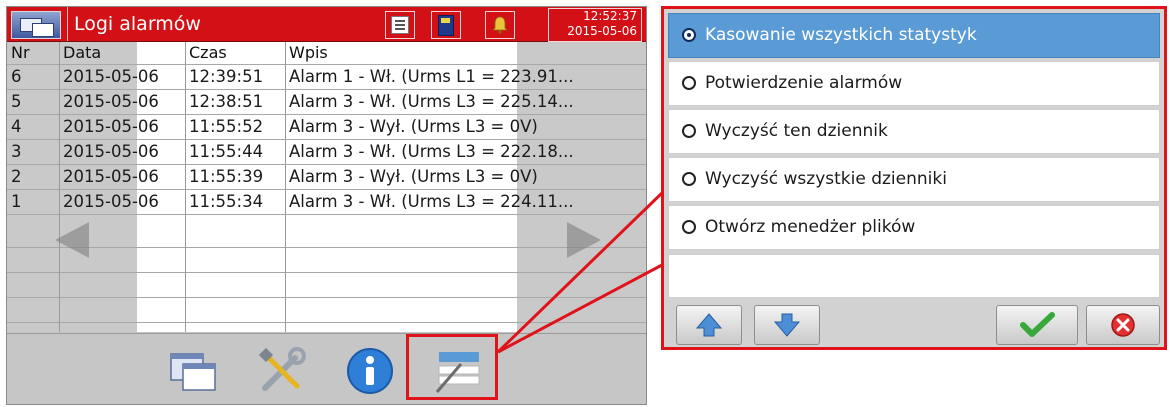 The image size is (1170, 407). I want to click on option-open-file-manager: Otwórz menedżer plików, so click(914, 227).